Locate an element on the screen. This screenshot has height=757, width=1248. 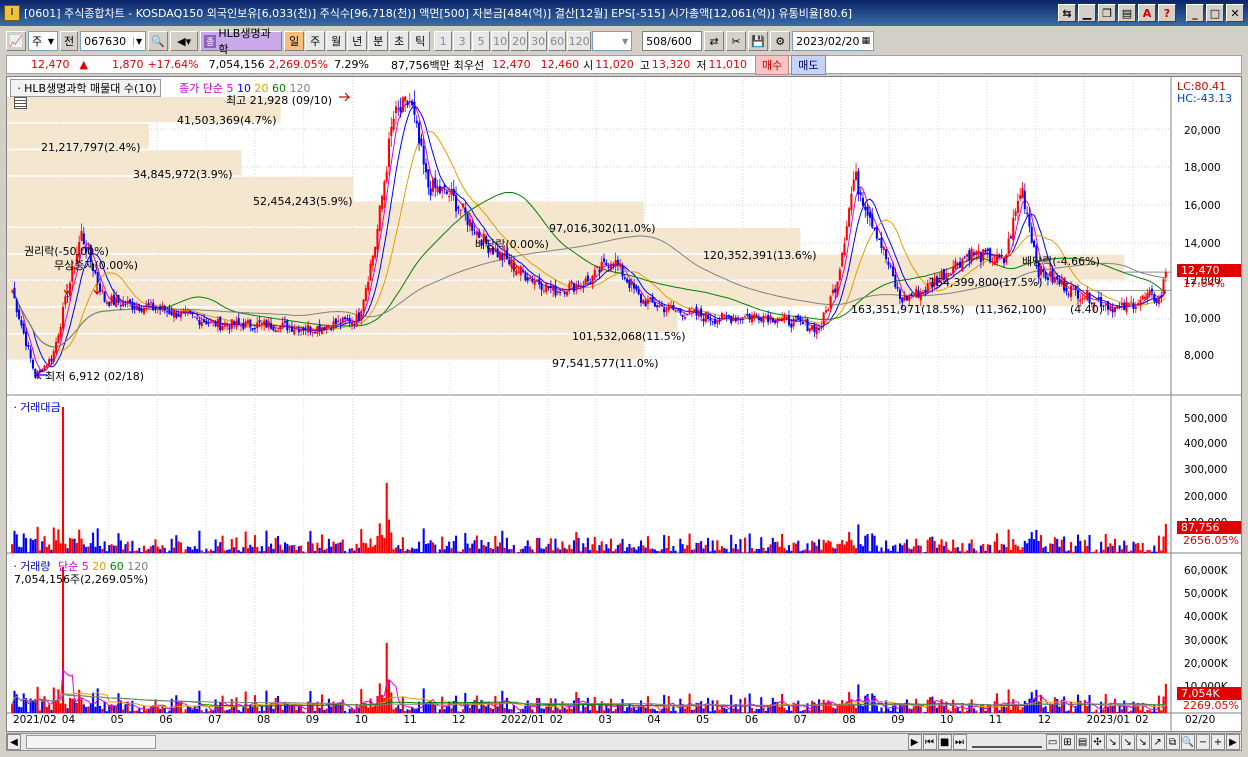
minimize-button: _ is located at coordinates (1195, 13).